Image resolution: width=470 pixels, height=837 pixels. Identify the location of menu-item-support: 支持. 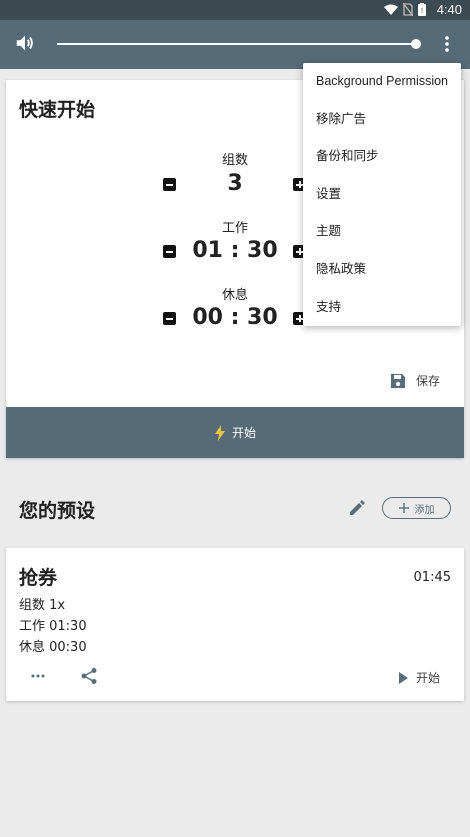
(382, 308).